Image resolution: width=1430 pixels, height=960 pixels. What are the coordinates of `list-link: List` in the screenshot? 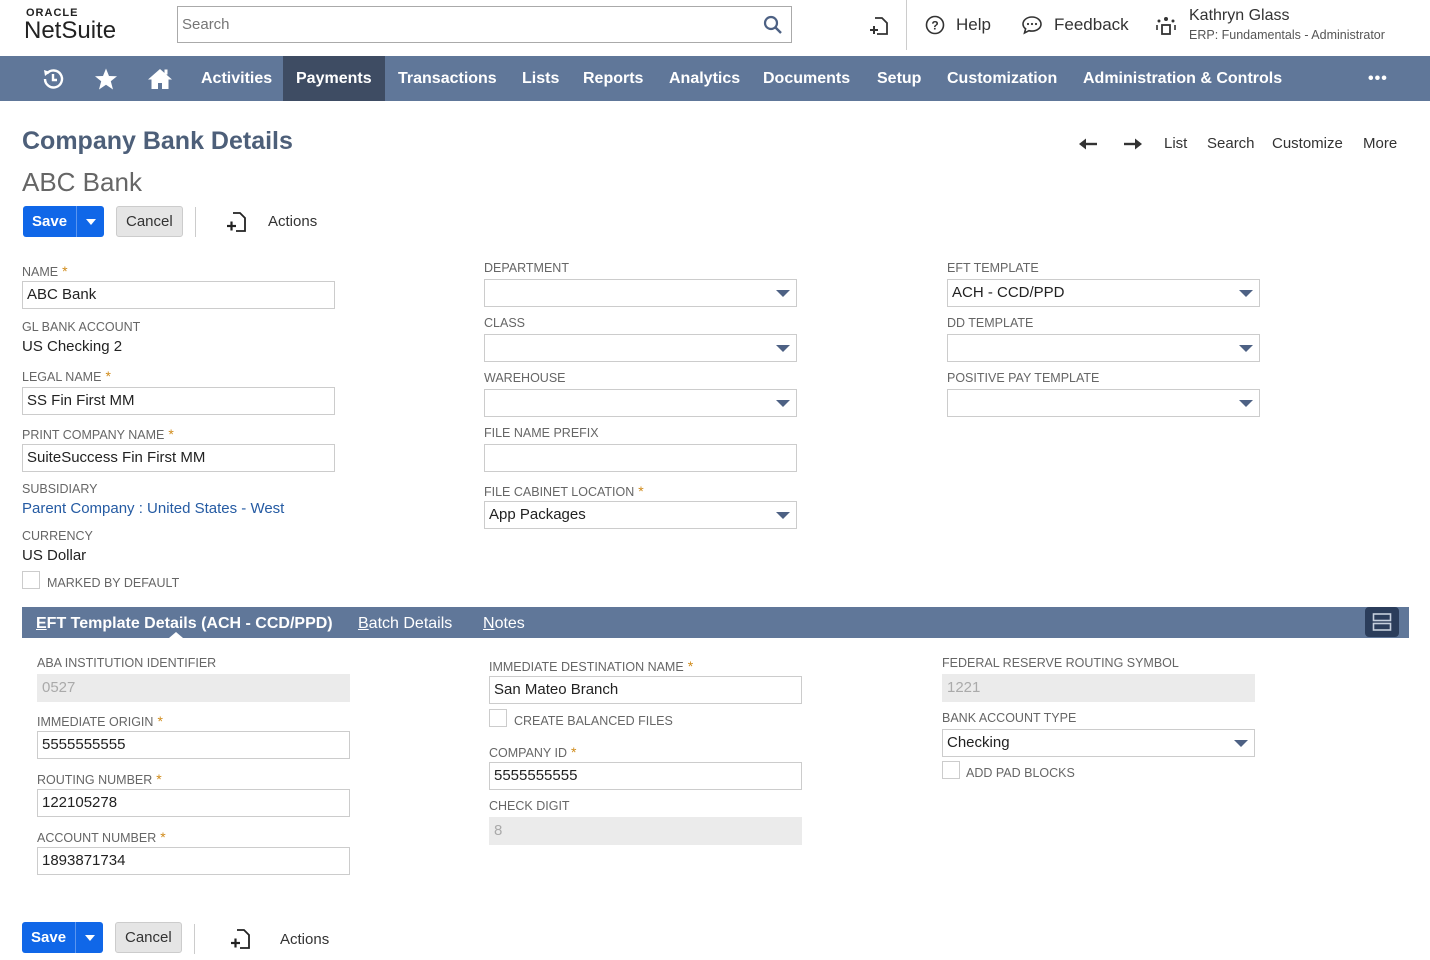 It's located at (1175, 143).